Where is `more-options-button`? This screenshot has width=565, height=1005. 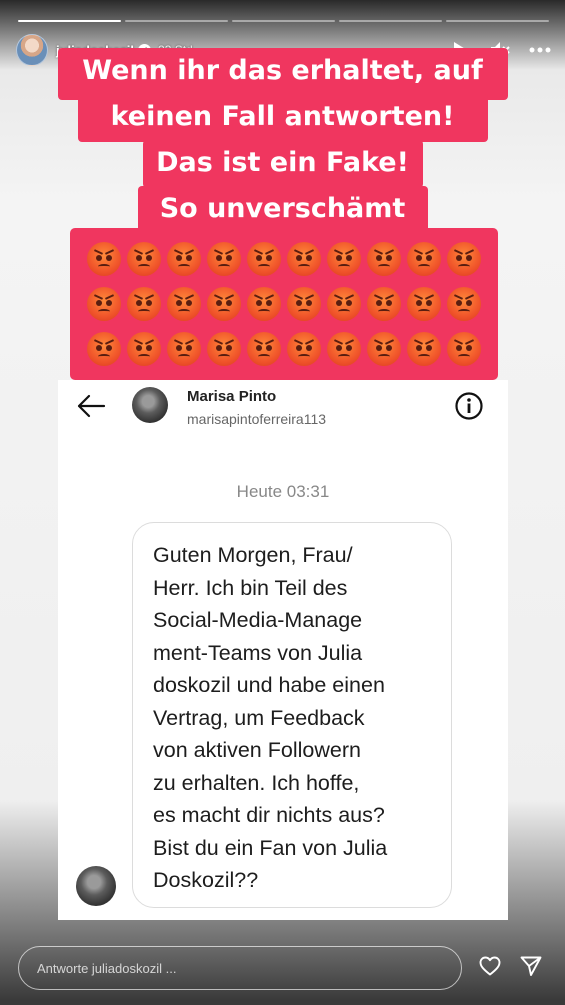
more-options-button is located at coordinates (540, 50).